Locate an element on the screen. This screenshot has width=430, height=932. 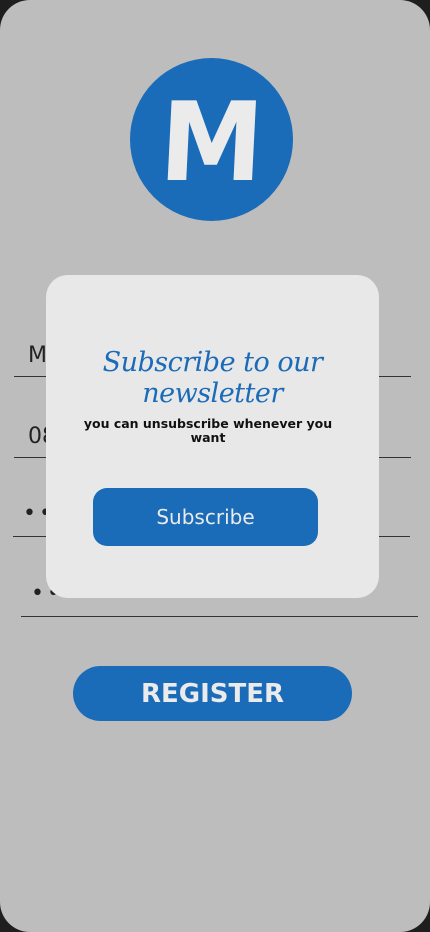
name-field-value: M is located at coordinates (37, 355).